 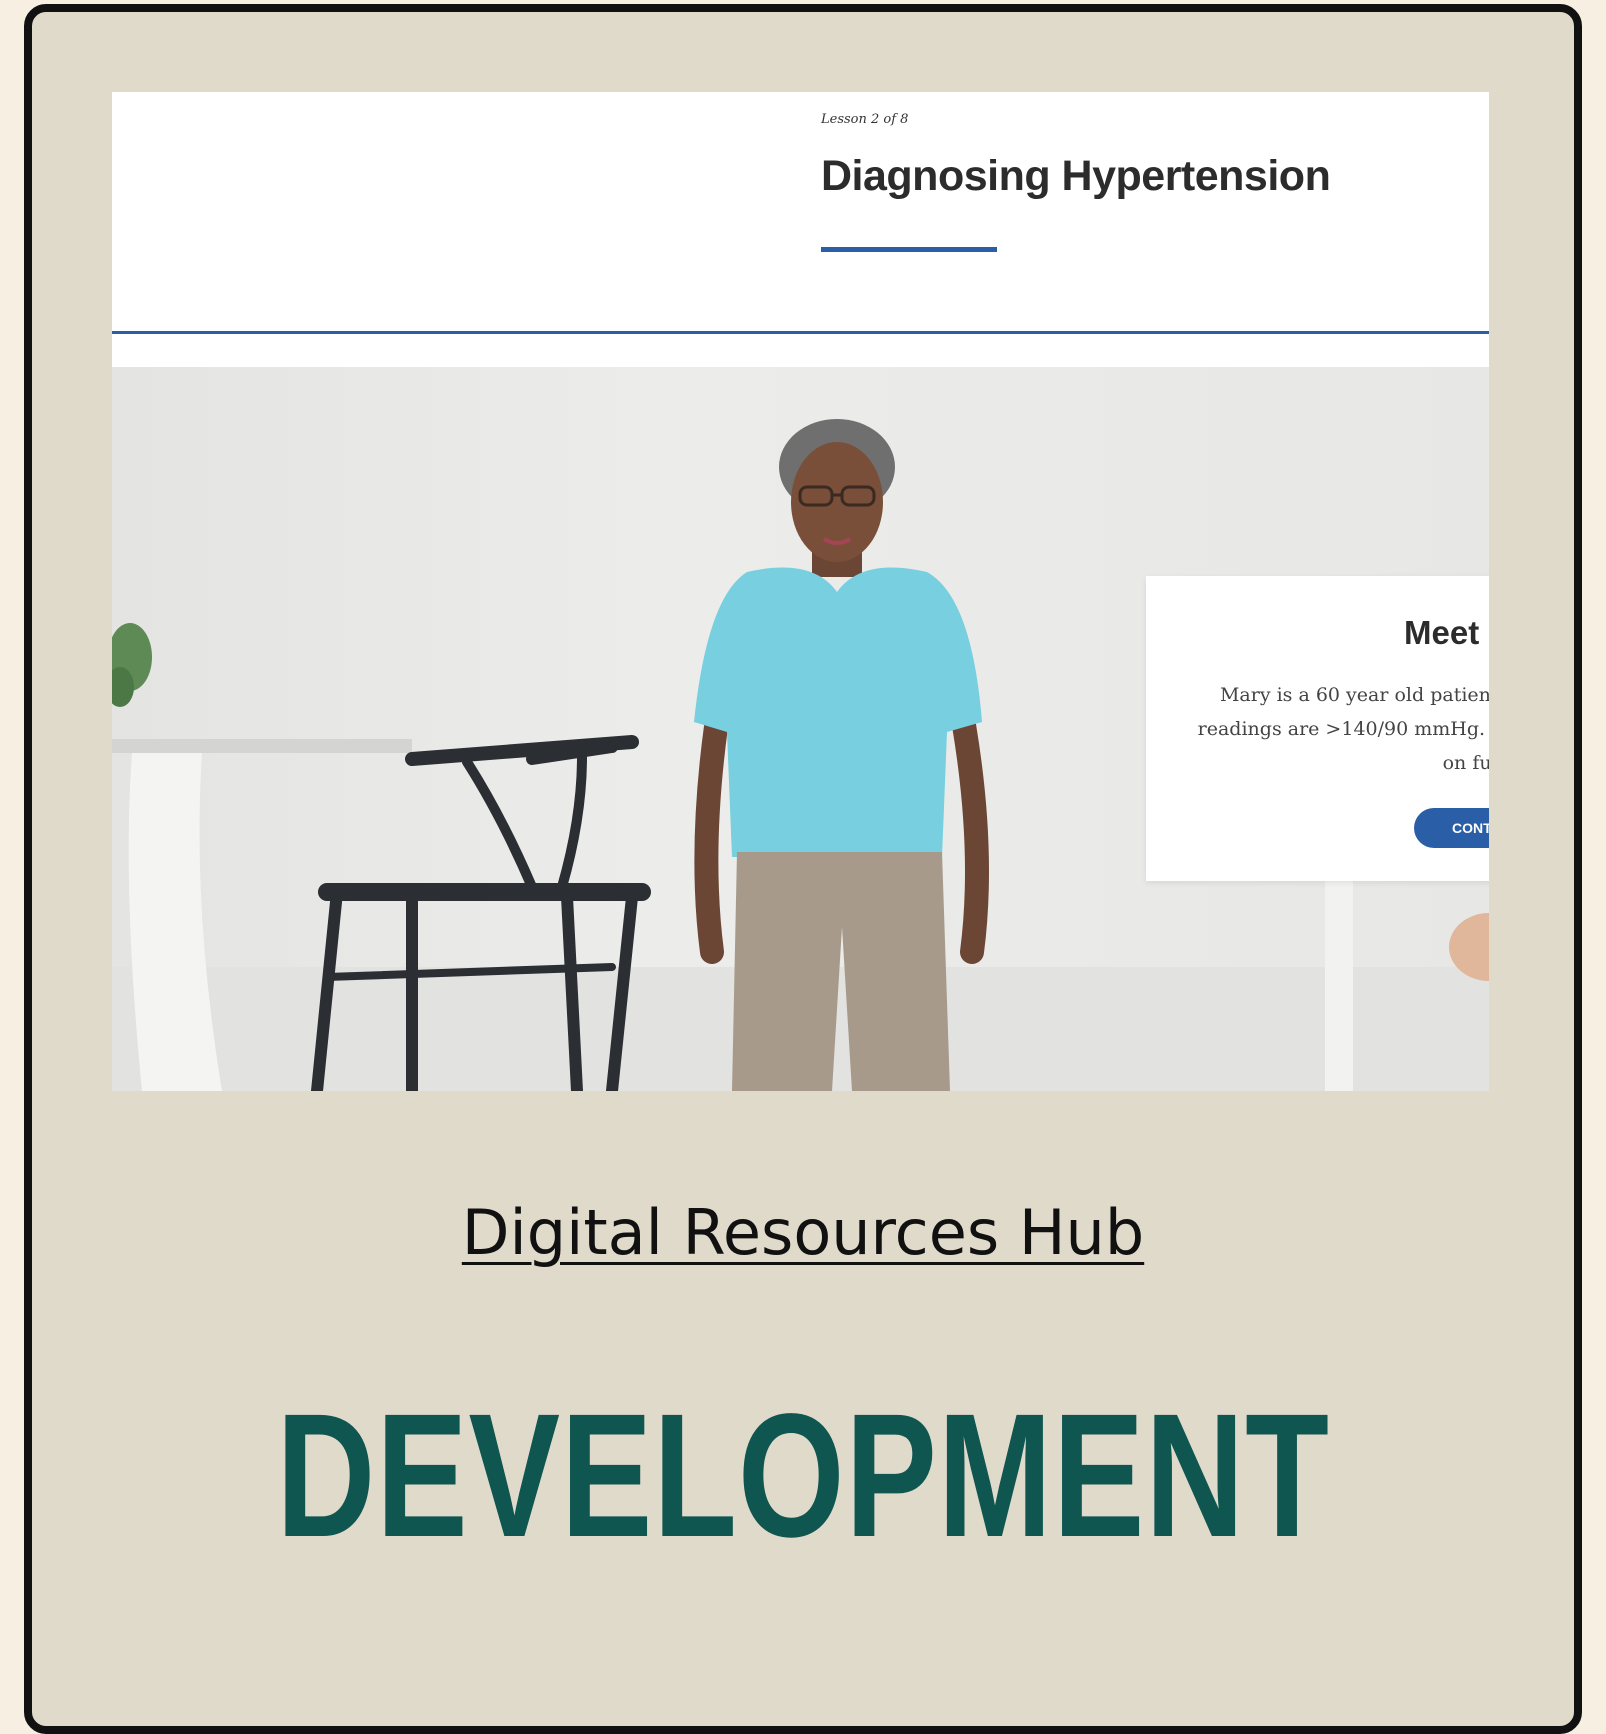 I want to click on header-divider, so click(x=800, y=332).